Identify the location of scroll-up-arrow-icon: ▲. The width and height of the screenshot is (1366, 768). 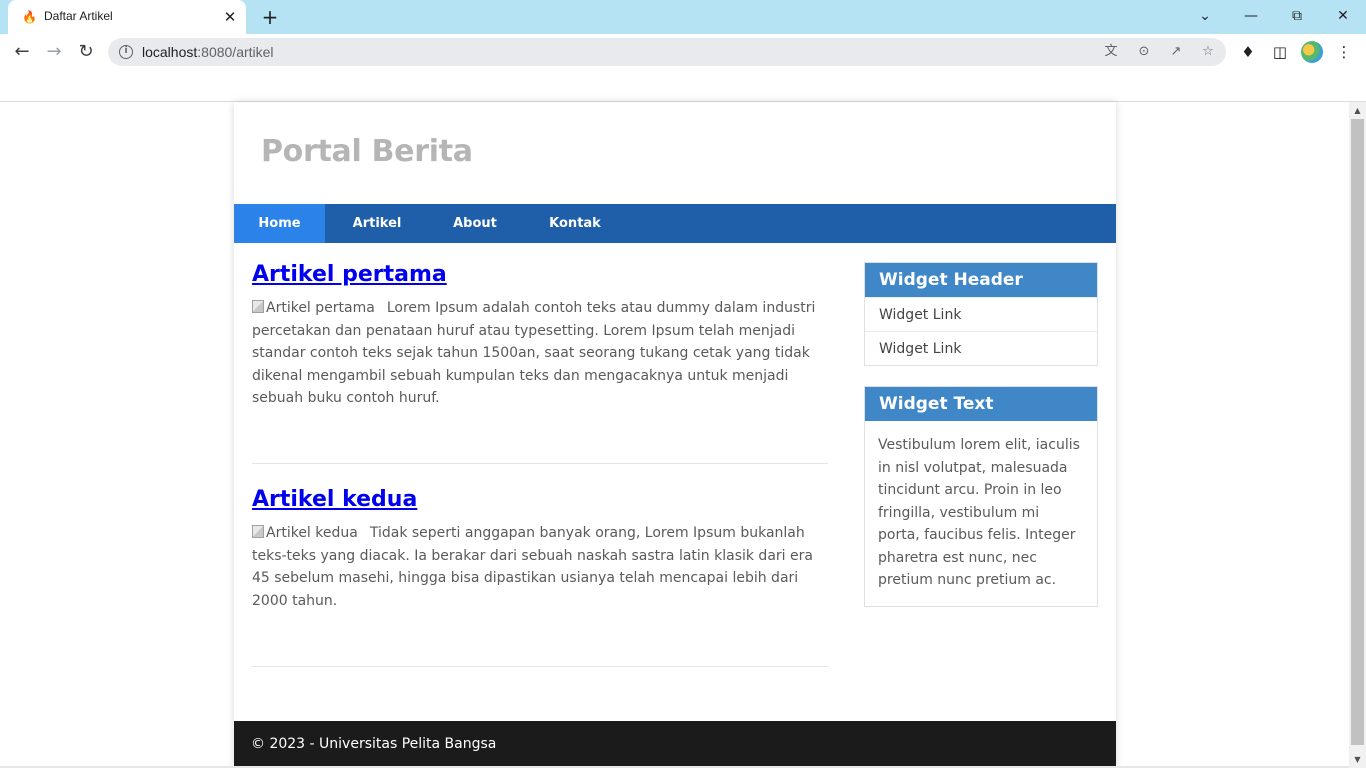
(1357, 110).